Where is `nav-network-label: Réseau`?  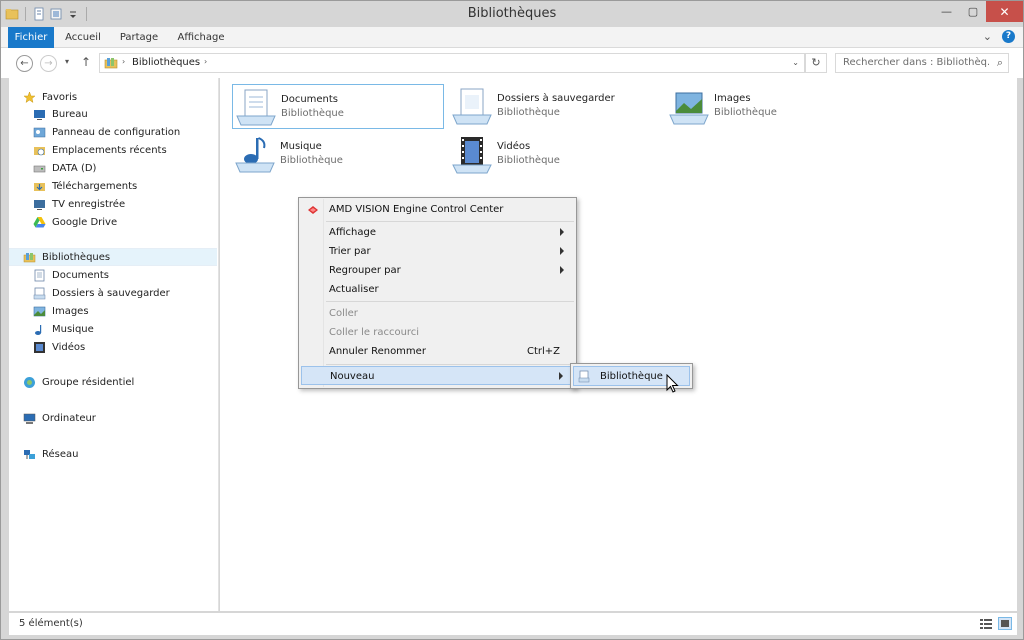
nav-network-label: Réseau is located at coordinates (60, 454).